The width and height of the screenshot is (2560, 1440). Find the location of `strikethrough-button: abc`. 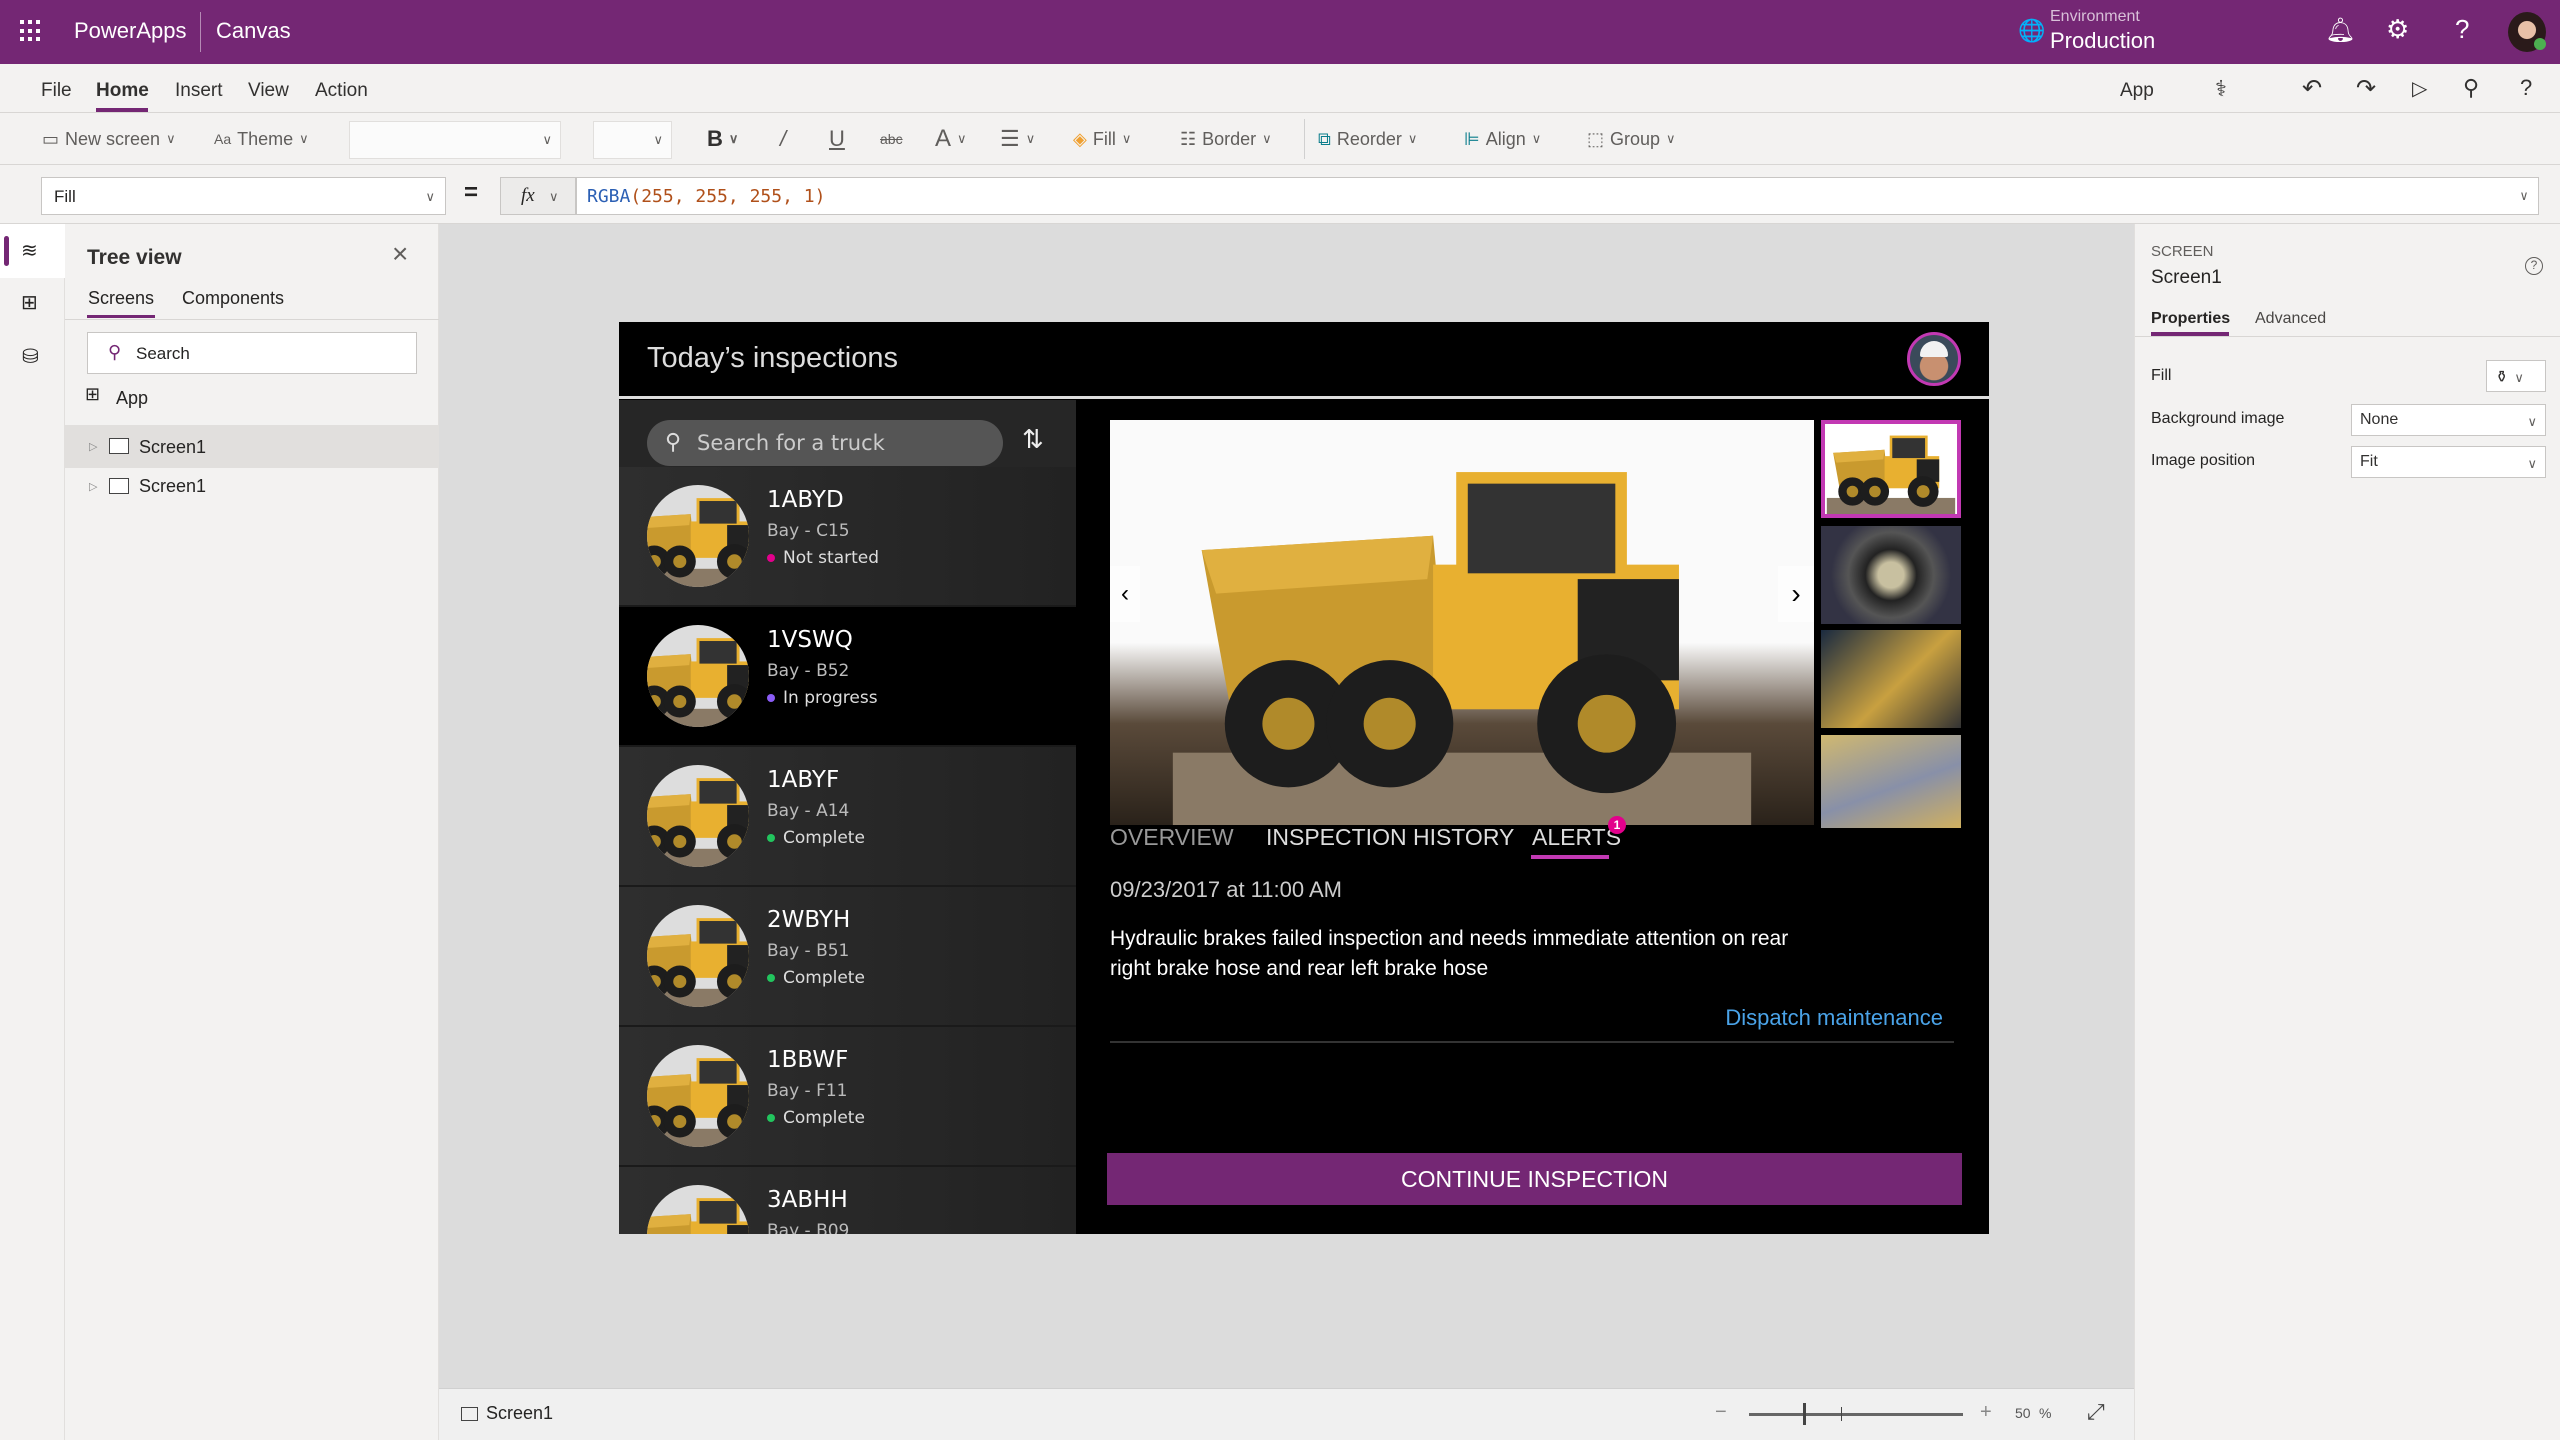

strikethrough-button: abc is located at coordinates (891, 139).